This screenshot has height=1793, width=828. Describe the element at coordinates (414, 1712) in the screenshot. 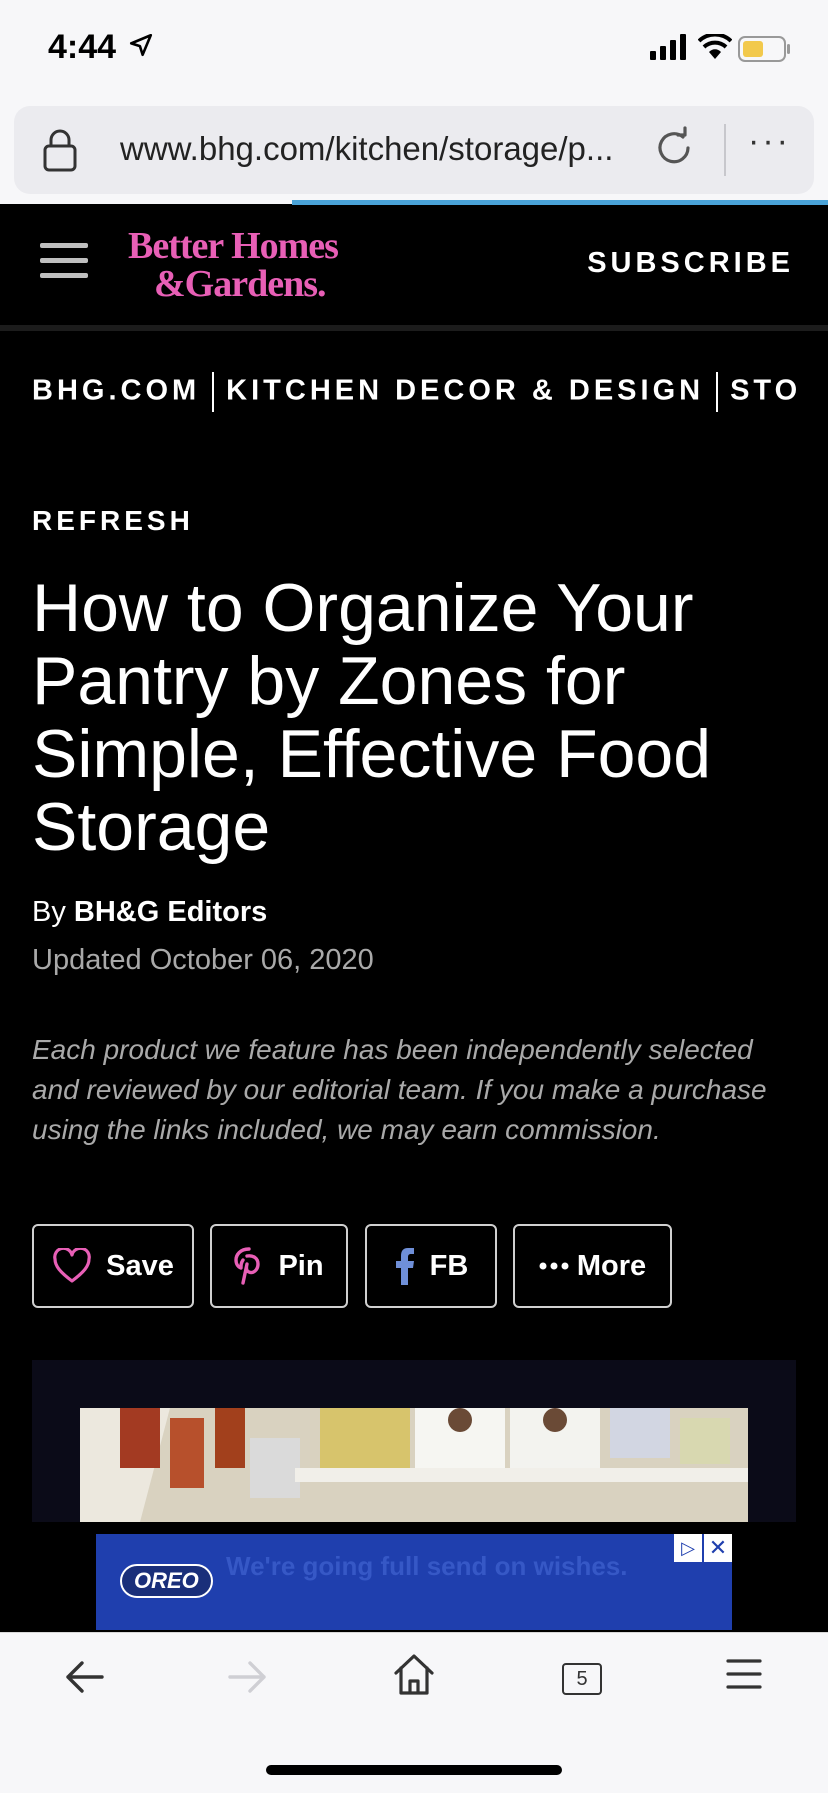

I see `browser-toolbar: 5` at that location.